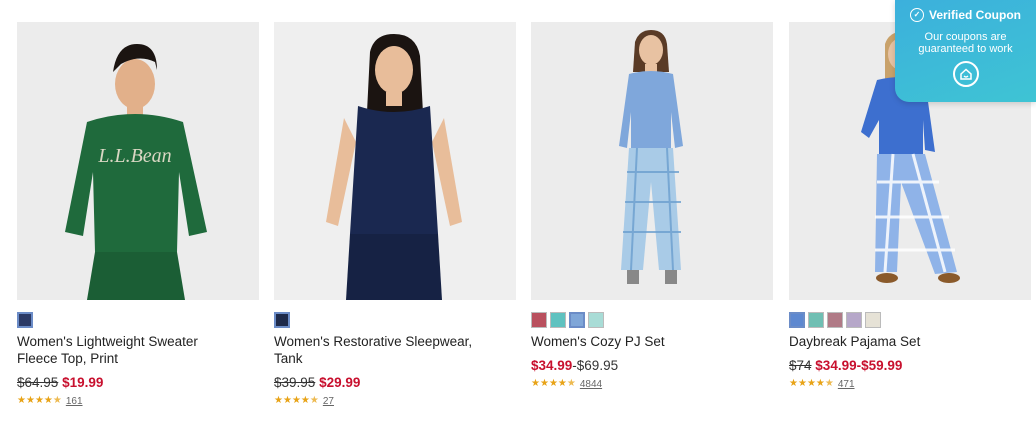 The width and height of the screenshot is (1036, 438). I want to click on svg-text: L.L.Bean, so click(134, 156).